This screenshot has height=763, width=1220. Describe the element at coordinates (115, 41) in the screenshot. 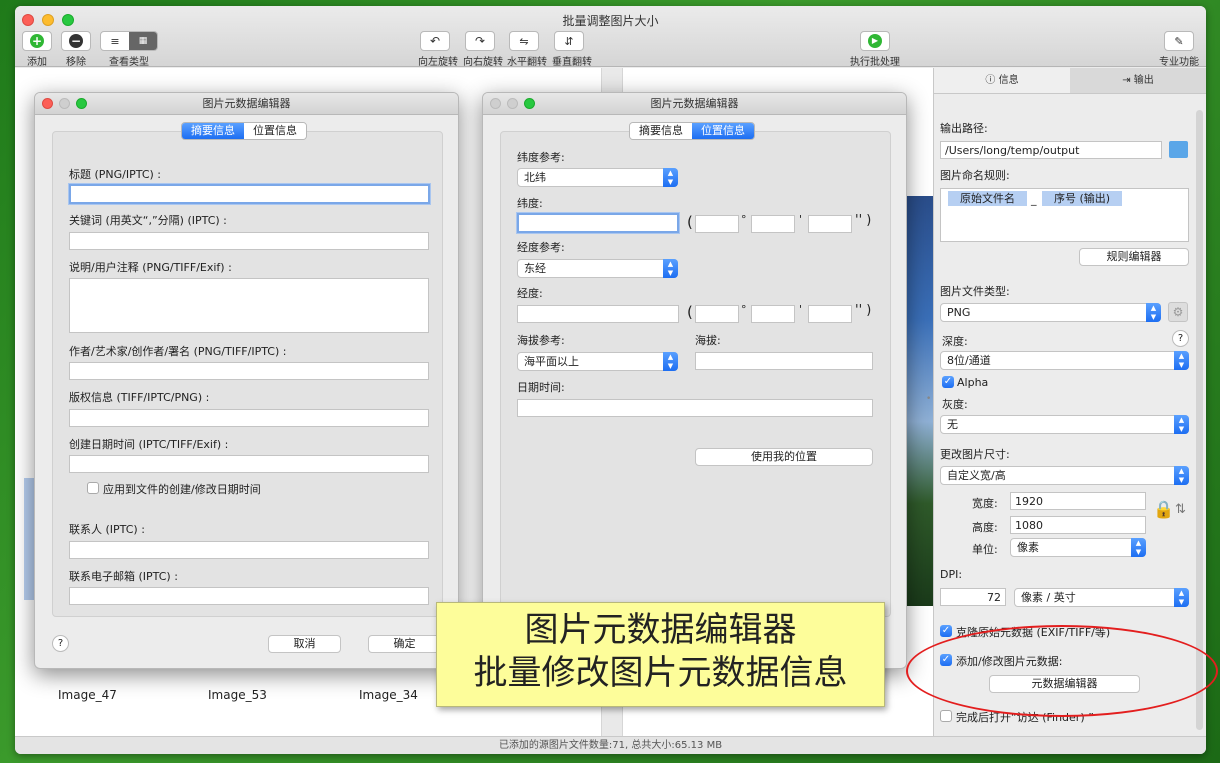

I see `list-view-icon: ≡` at that location.